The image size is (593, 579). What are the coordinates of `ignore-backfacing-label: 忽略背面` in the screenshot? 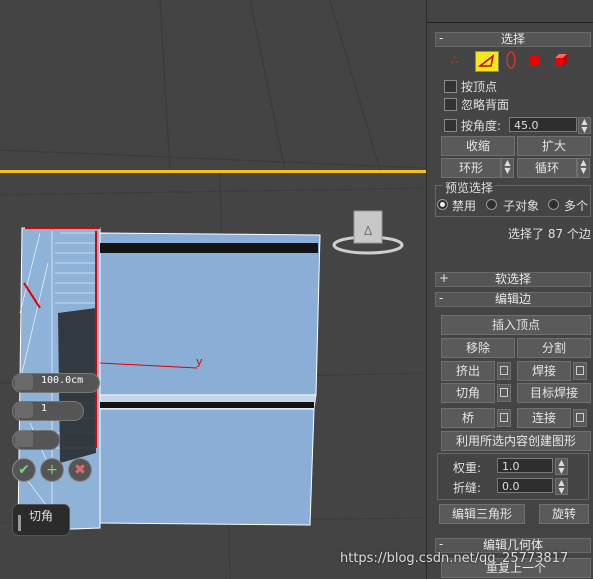 It's located at (485, 105).